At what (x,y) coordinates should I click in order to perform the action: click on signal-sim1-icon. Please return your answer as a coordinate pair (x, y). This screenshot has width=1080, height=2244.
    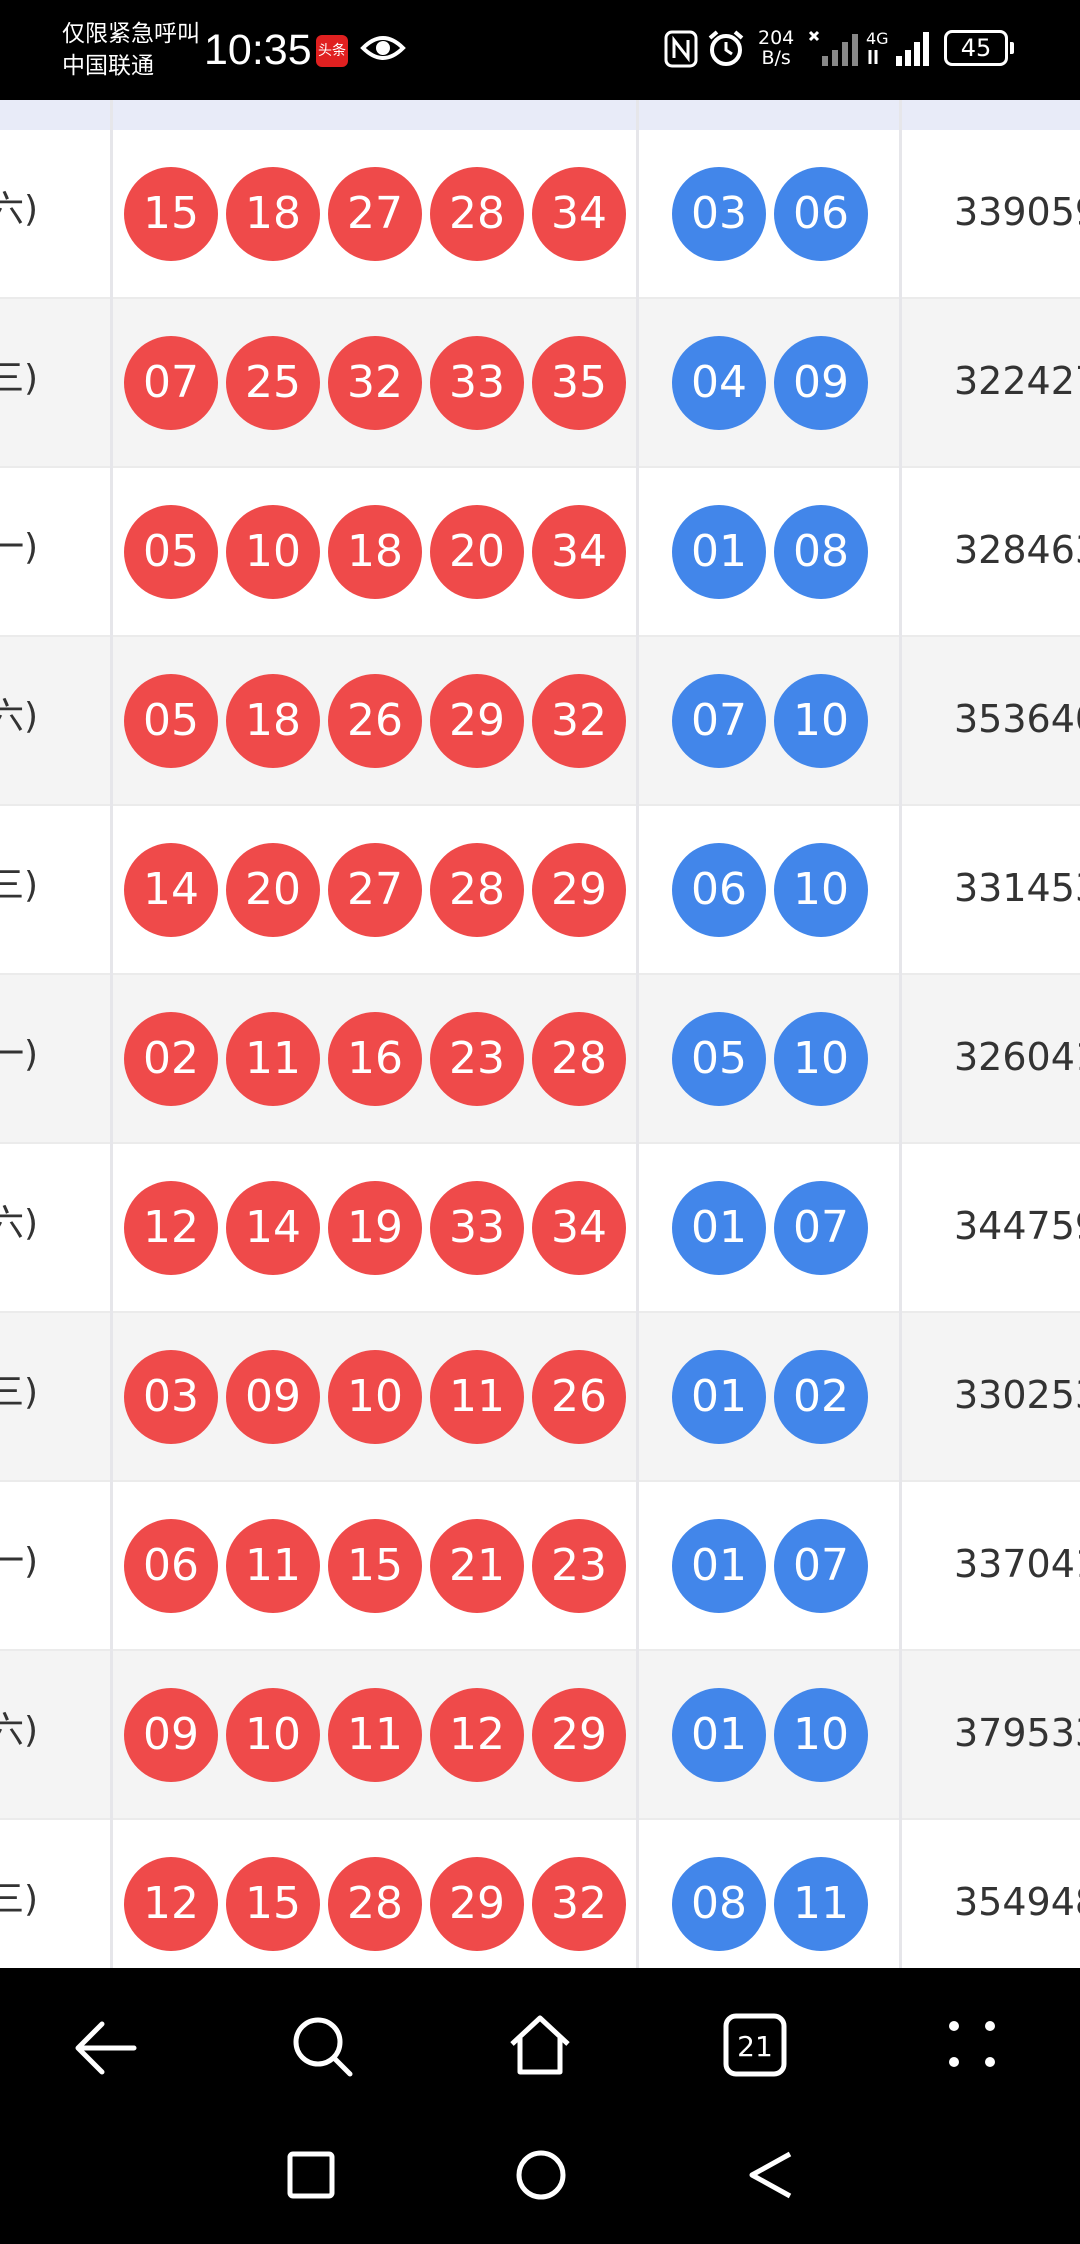
    Looking at the image, I should click on (834, 50).